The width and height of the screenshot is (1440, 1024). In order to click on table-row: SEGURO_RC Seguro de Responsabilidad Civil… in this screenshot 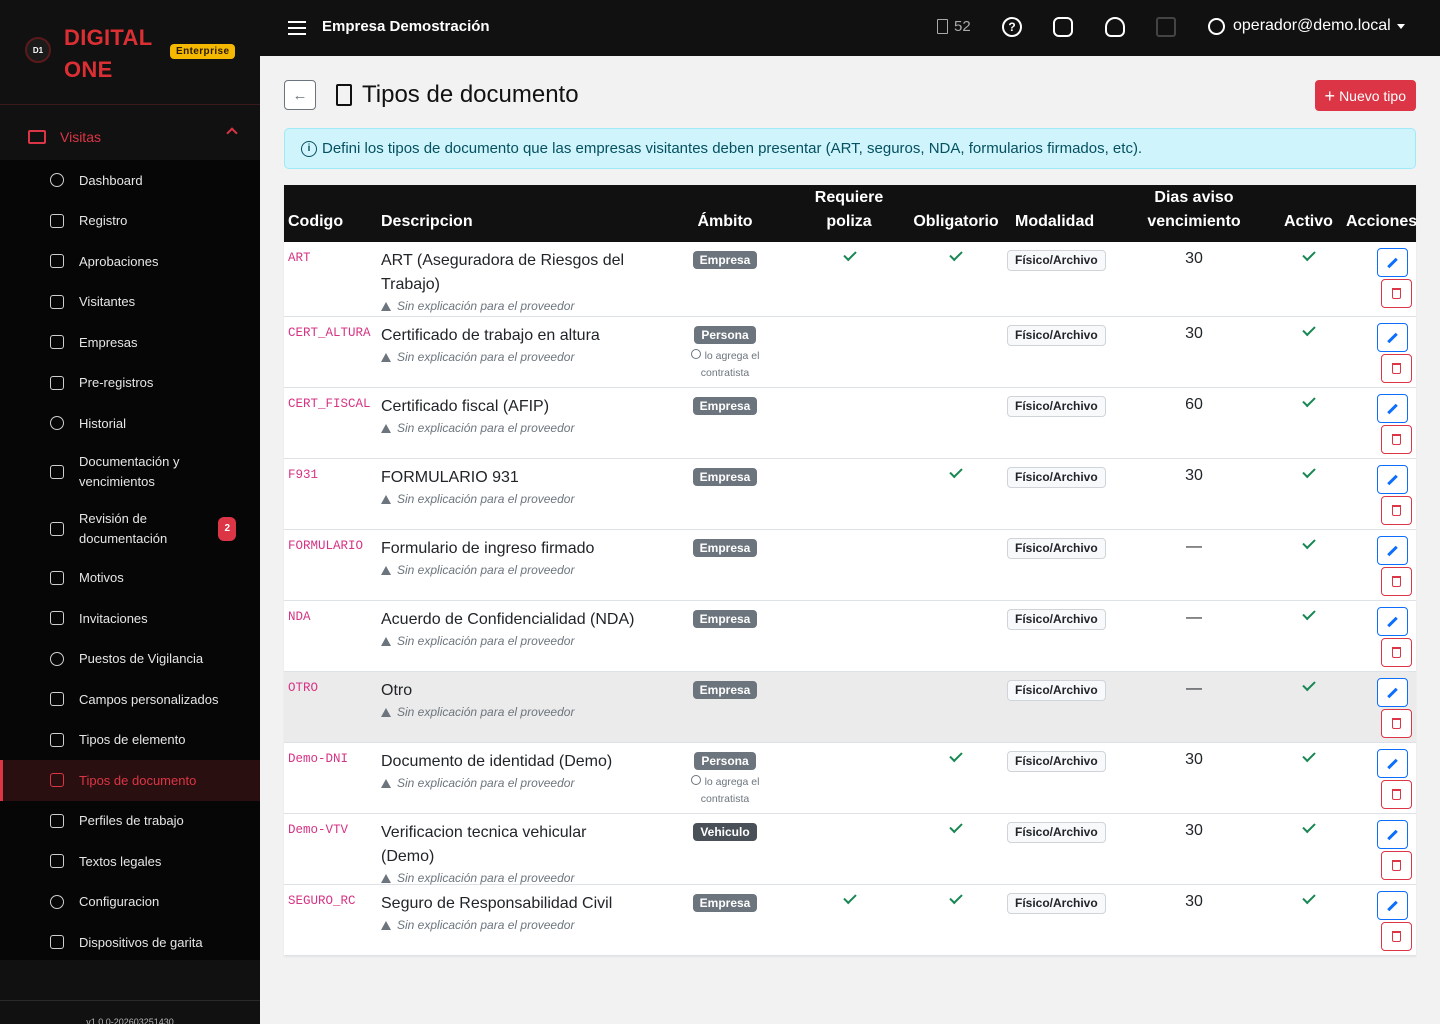, I will do `click(850, 920)`.